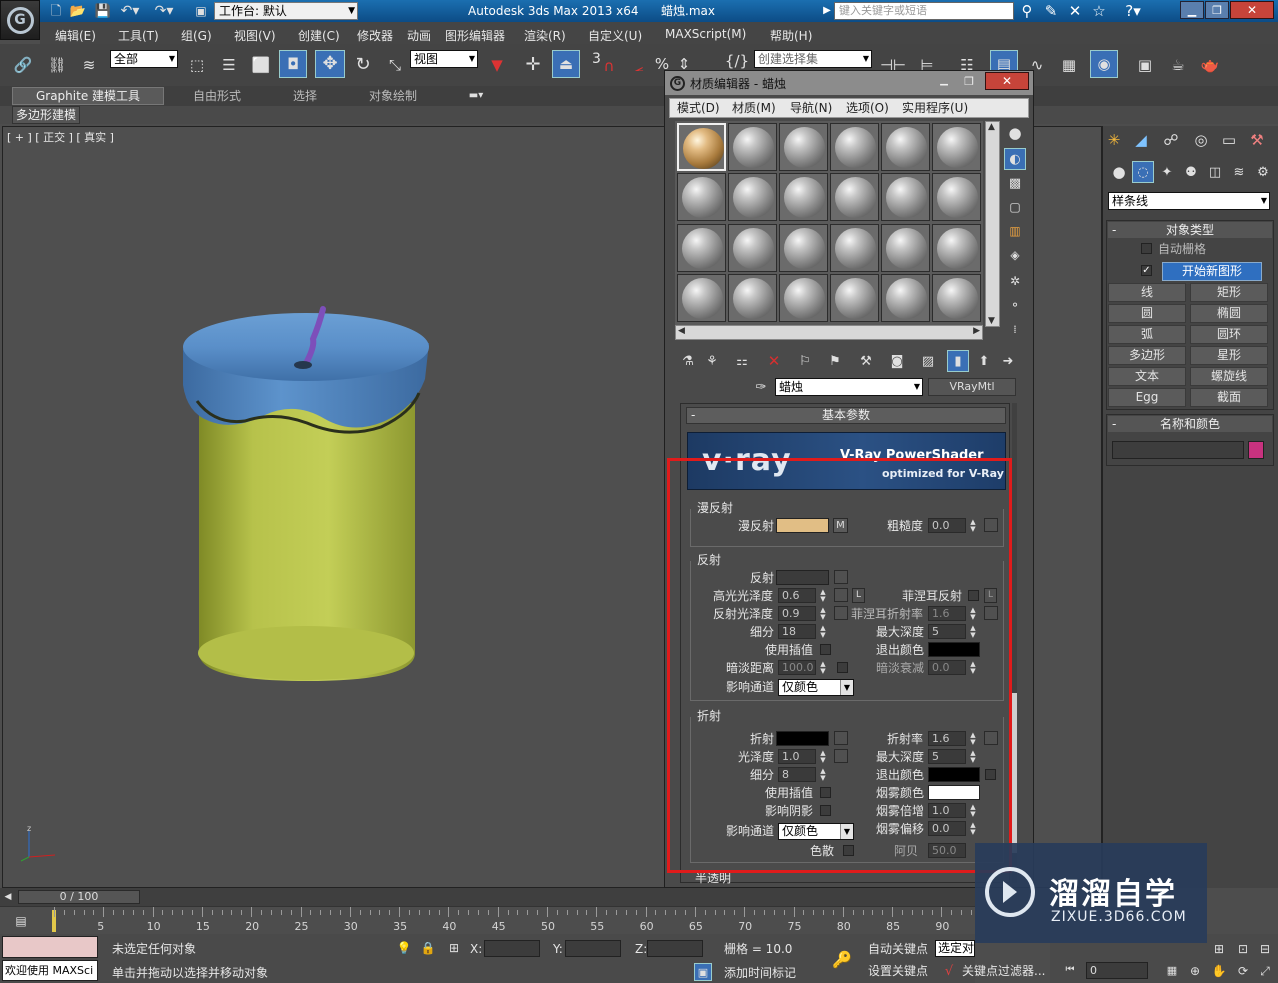 The width and height of the screenshot is (1278, 983). What do you see at coordinates (866, 361) in the screenshot?
I see `put-to-library-icon: ⚒` at bounding box center [866, 361].